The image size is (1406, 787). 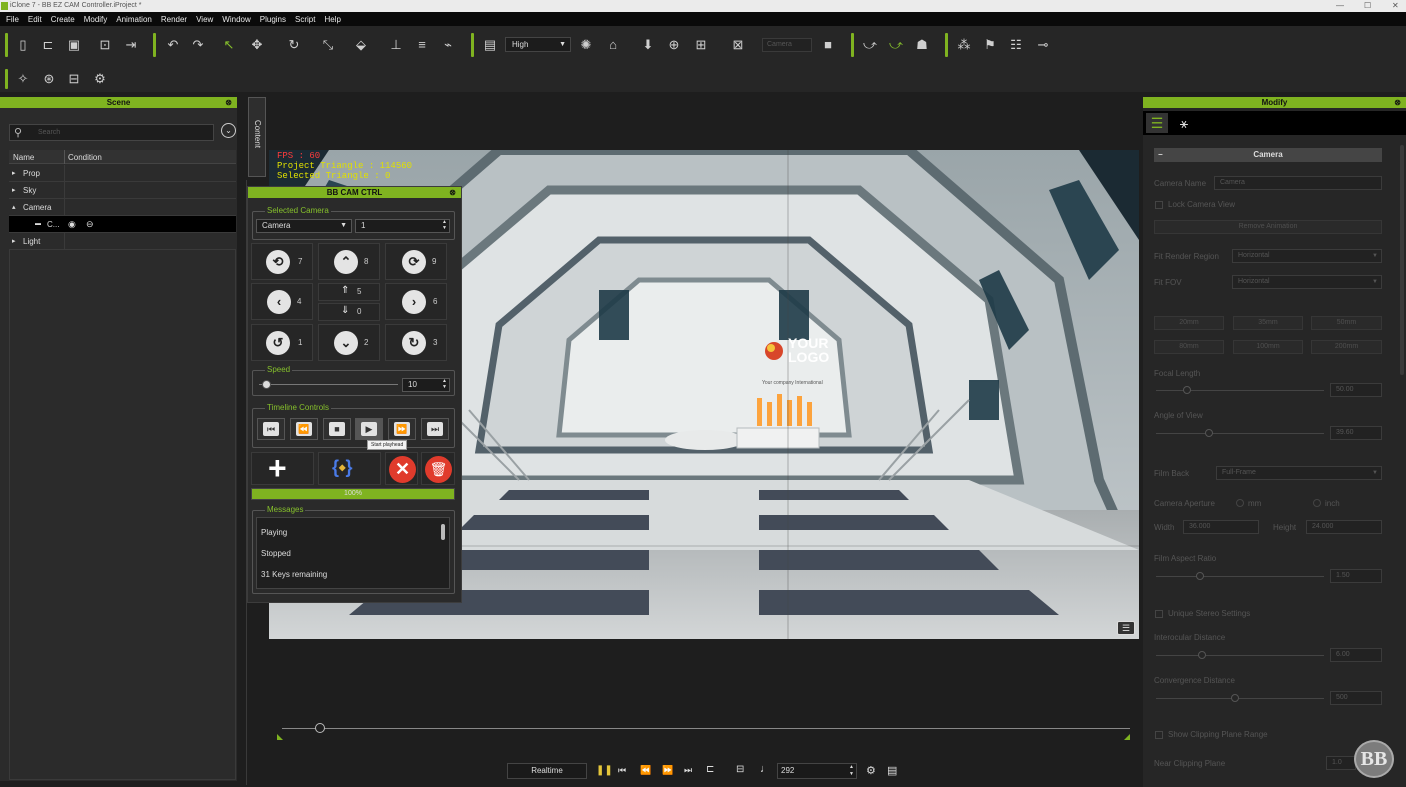 I want to click on fit-fov-dropdown: Horizontal ▼, so click(x=1307, y=282).